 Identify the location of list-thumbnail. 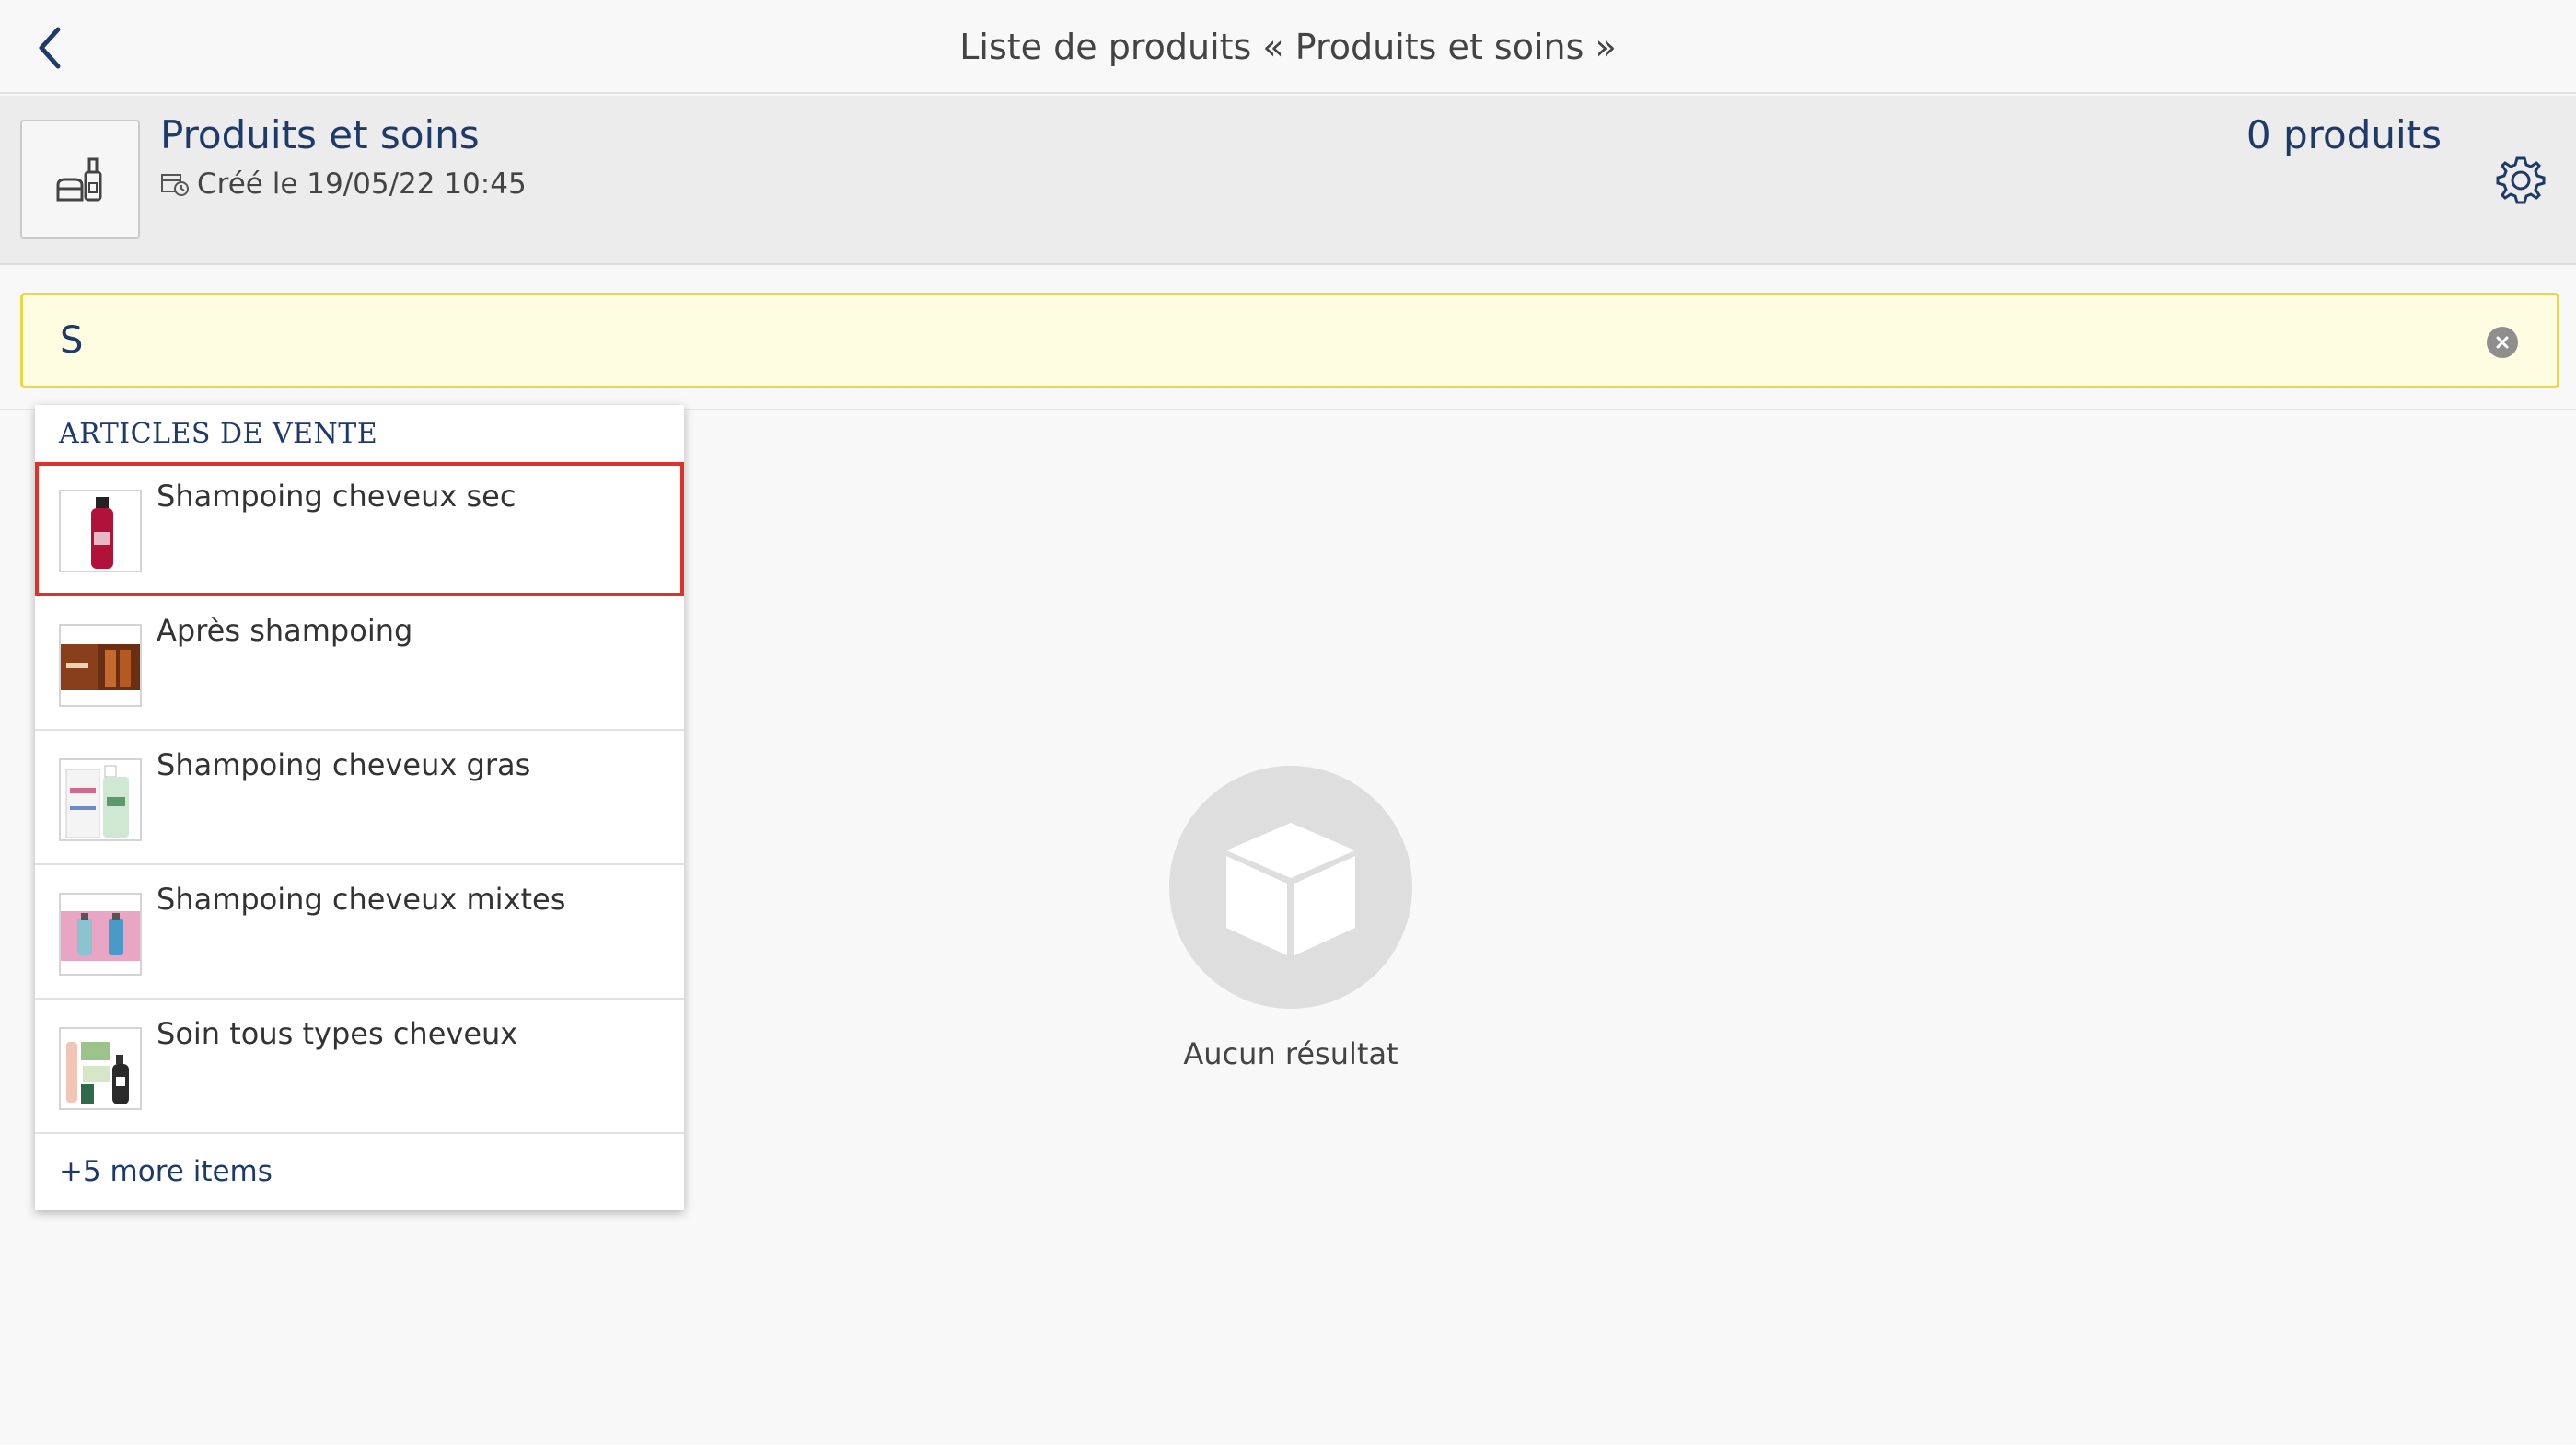
(80, 179).